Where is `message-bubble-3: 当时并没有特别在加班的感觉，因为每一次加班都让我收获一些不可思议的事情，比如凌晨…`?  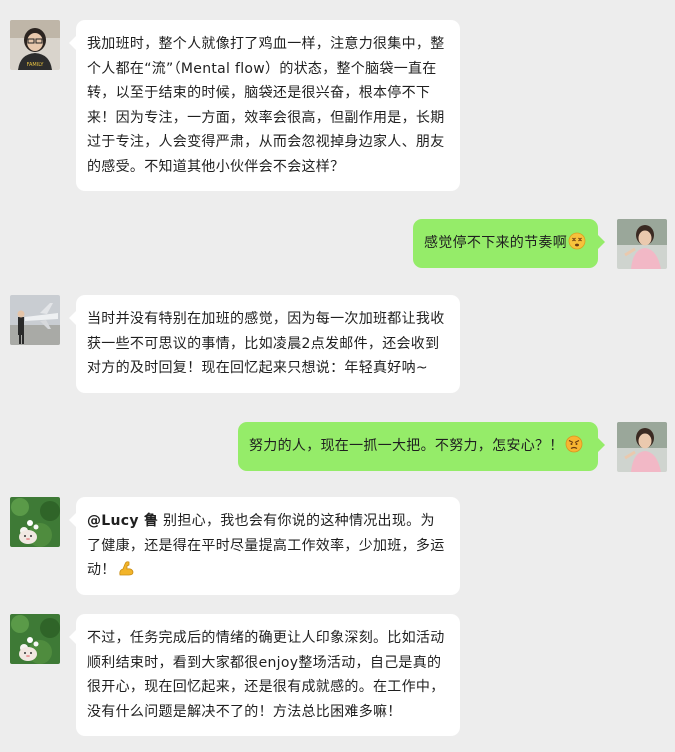 message-bubble-3: 当时并没有特别在加班的感觉，因为每一次加班都让我收获一些不可思议的事情，比如凌晨… is located at coordinates (264, 344).